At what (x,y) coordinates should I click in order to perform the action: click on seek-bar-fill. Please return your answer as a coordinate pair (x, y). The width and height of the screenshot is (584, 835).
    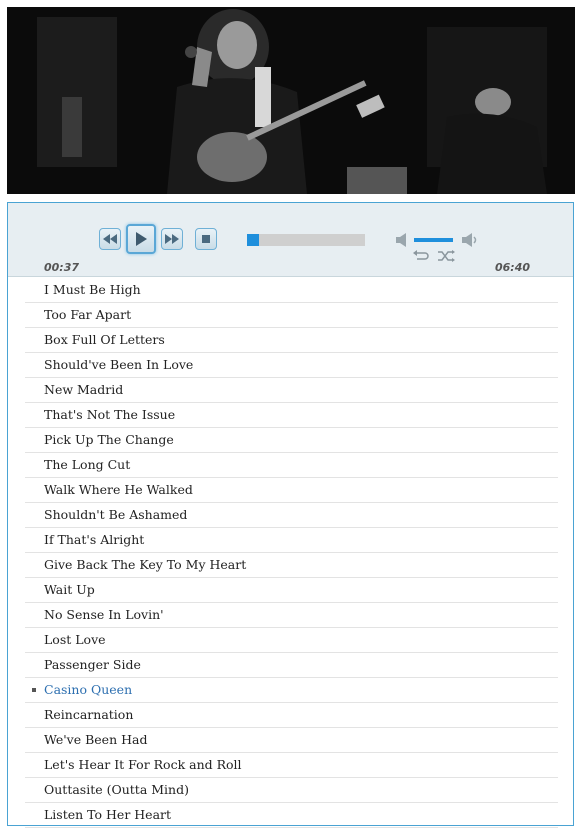
    Looking at the image, I should click on (253, 240).